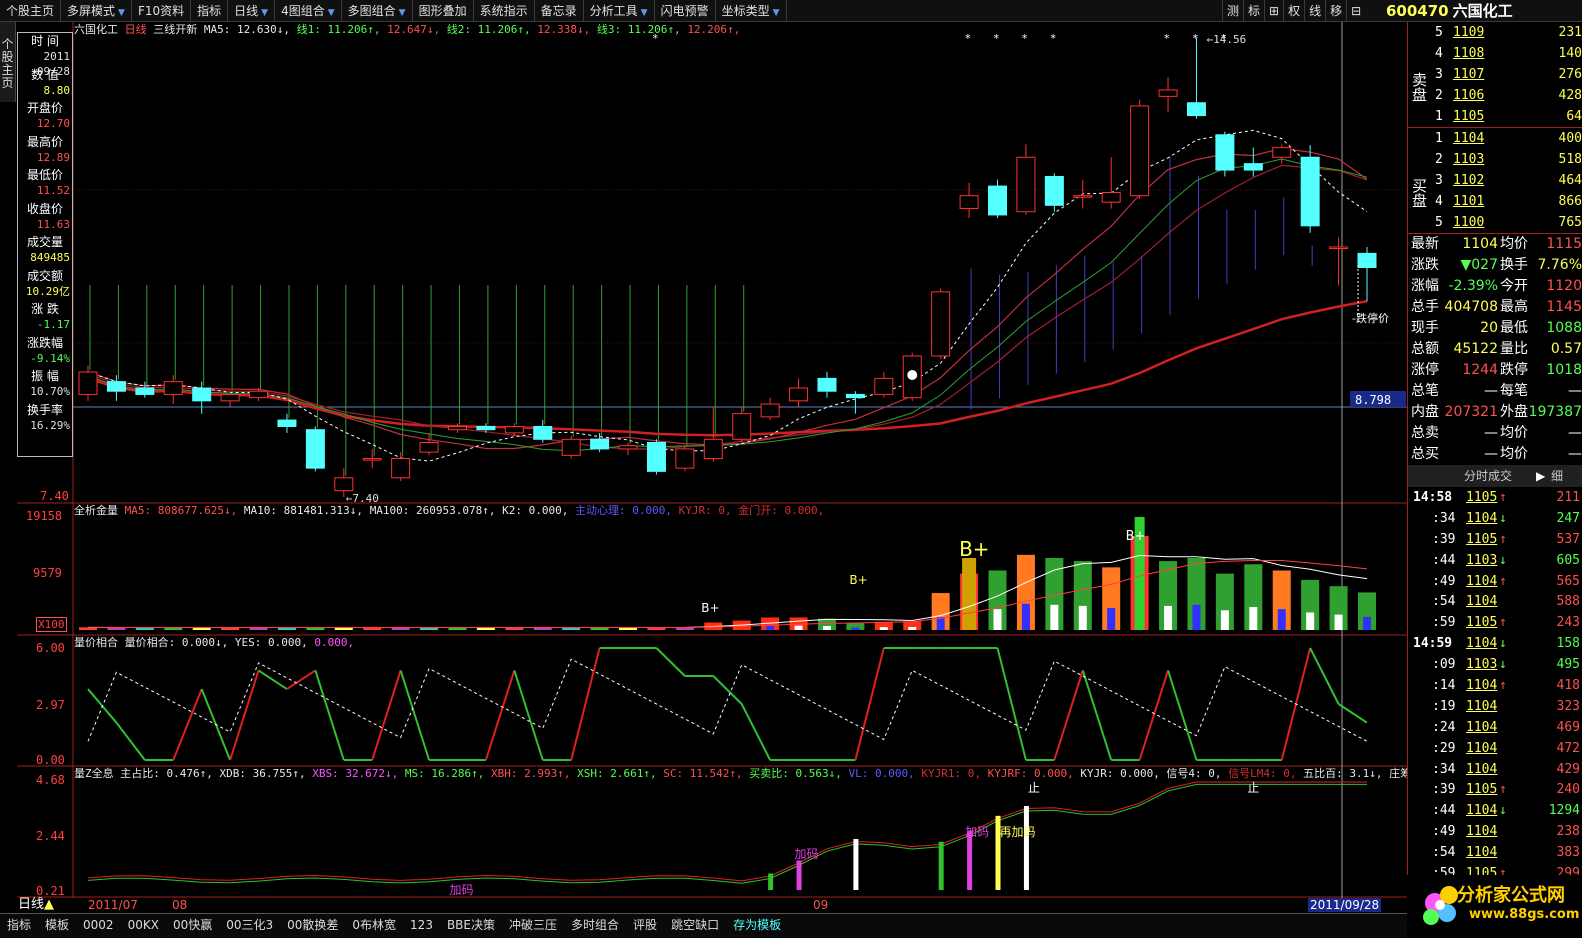  Describe the element at coordinates (1479, 265) in the screenshot. I see `quote-value: ▼027` at that location.